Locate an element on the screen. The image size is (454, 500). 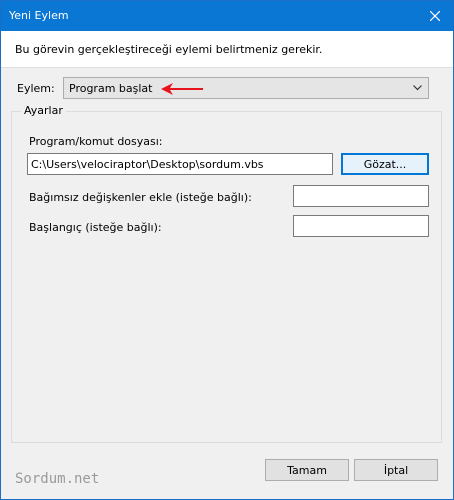
start-in-label: Başlangıç (isteğe bağlı): is located at coordinates (95, 227).